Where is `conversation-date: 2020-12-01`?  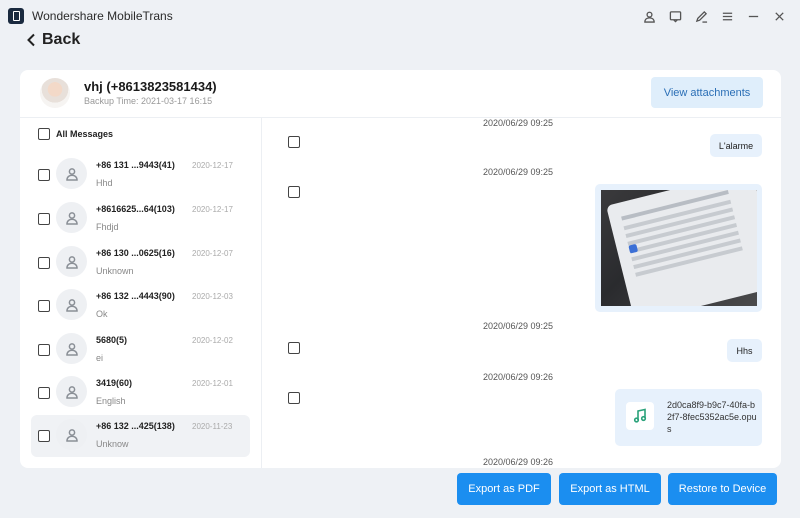 conversation-date: 2020-12-01 is located at coordinates (212, 383).